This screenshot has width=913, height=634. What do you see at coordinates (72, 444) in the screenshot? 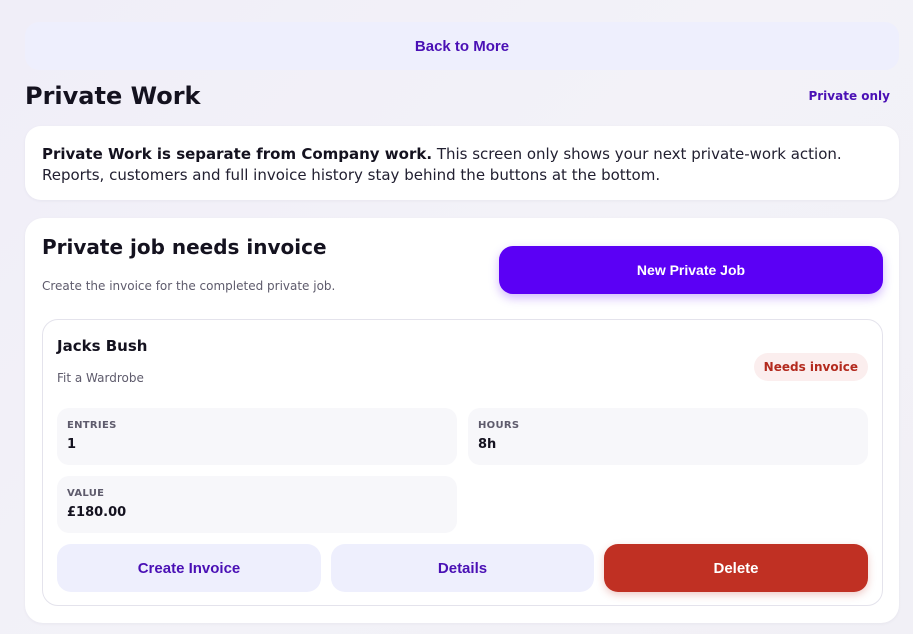
I see `entries-value: 1` at bounding box center [72, 444].